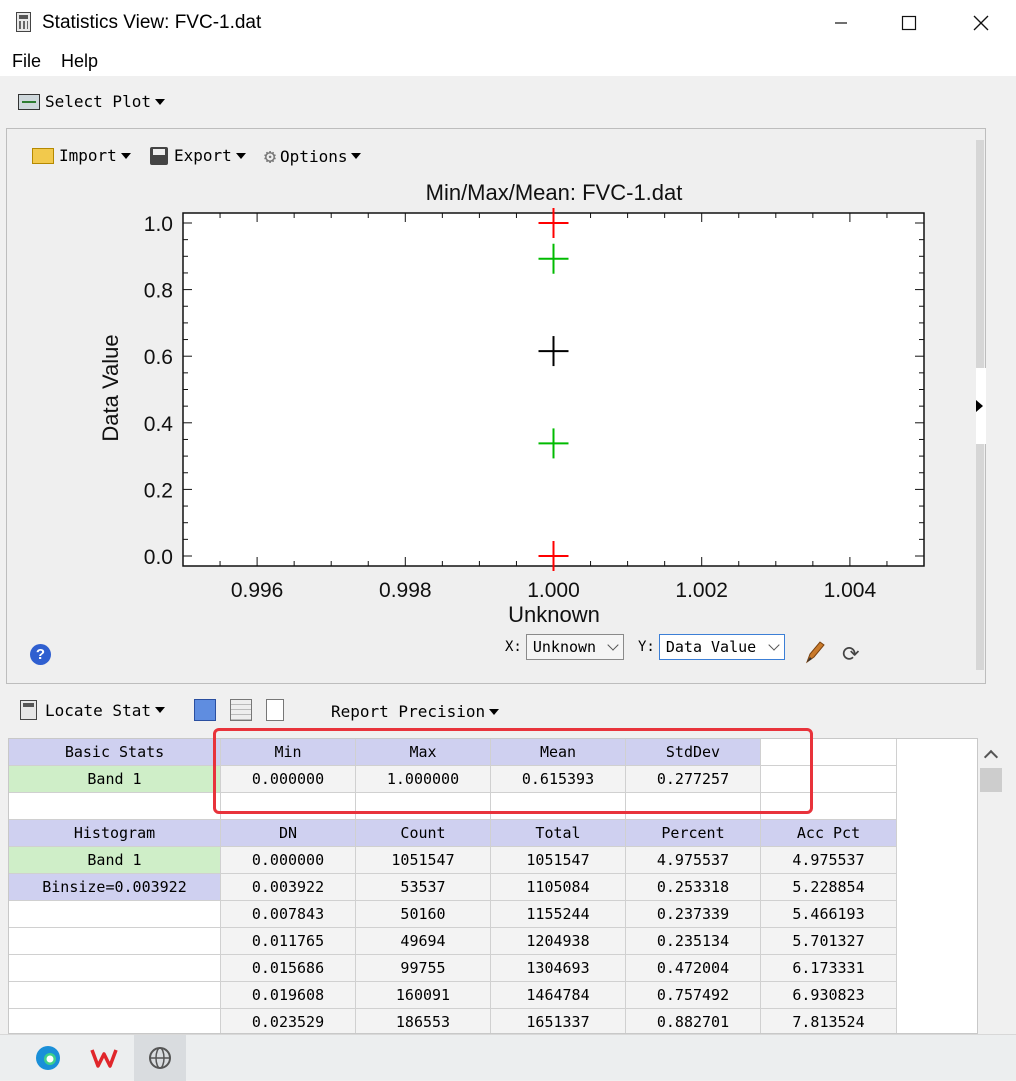 Image resolution: width=1016 pixels, height=1081 pixels. Describe the element at coordinates (513, 647) in the screenshot. I see `x-axis-selector-label: X:` at that location.